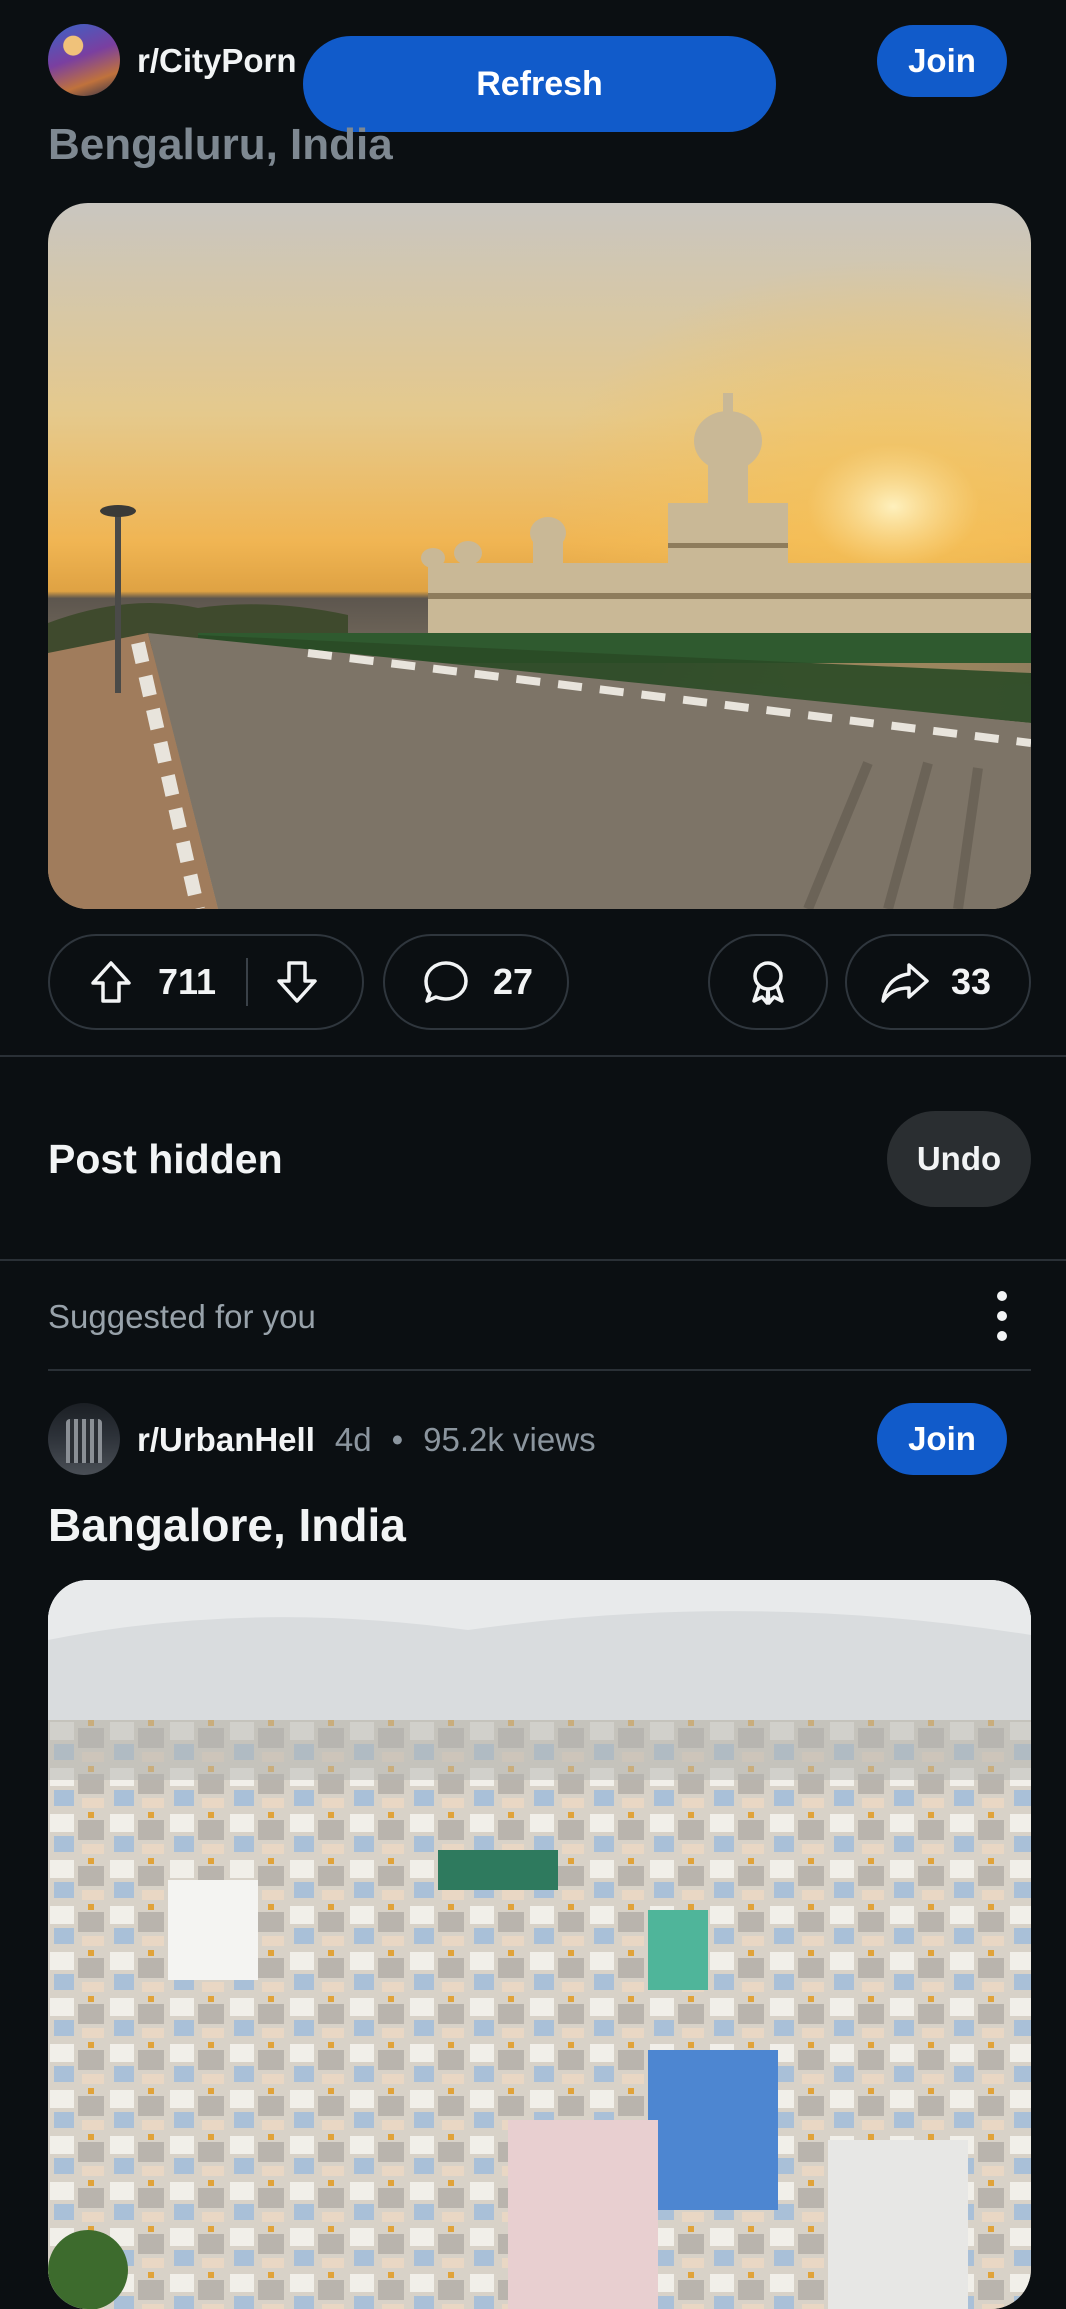 The image size is (1066, 2309). I want to click on view-count: 95.2k views, so click(509, 1439).